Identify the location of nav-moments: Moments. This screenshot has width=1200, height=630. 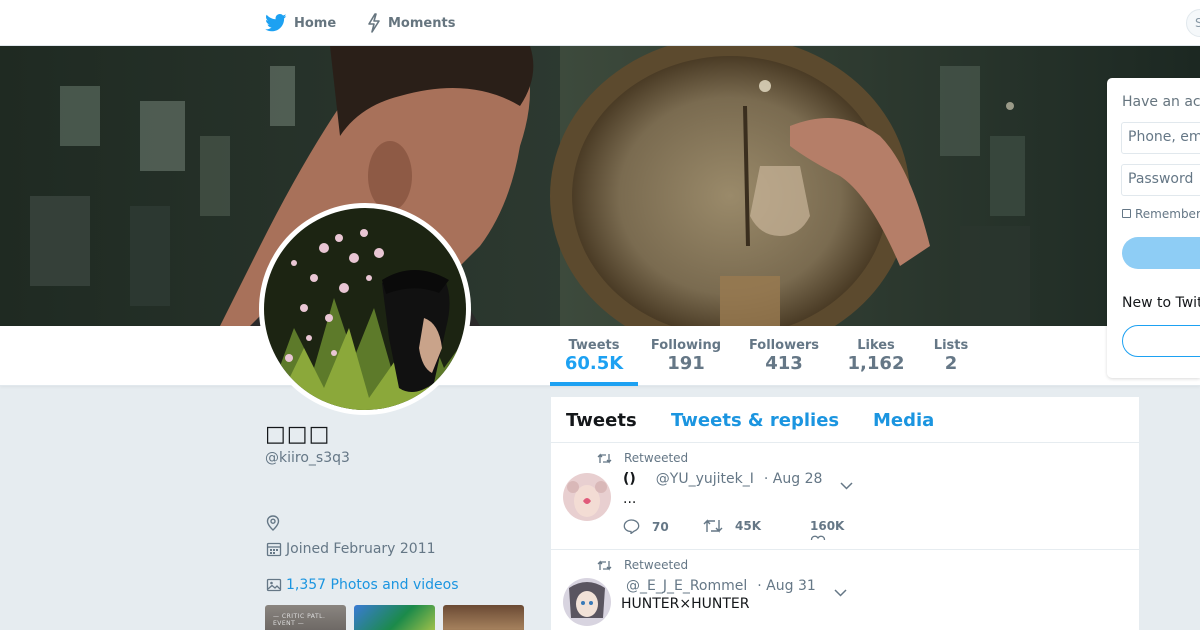
(411, 23).